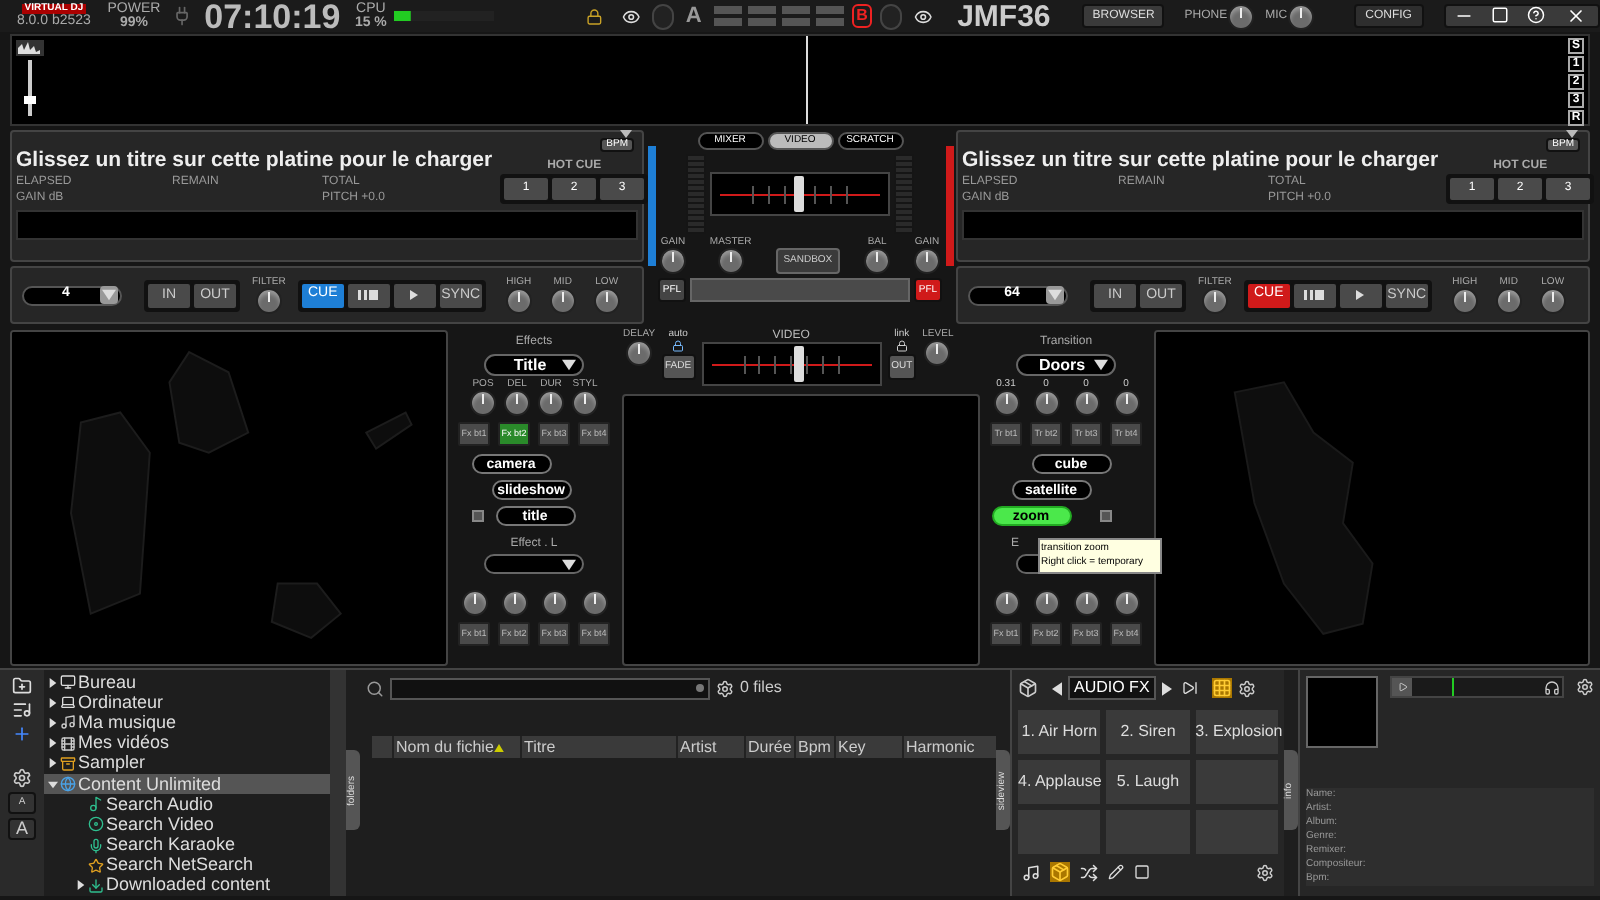  Describe the element at coordinates (22, 686) in the screenshot. I see `add-folder-icon` at that location.